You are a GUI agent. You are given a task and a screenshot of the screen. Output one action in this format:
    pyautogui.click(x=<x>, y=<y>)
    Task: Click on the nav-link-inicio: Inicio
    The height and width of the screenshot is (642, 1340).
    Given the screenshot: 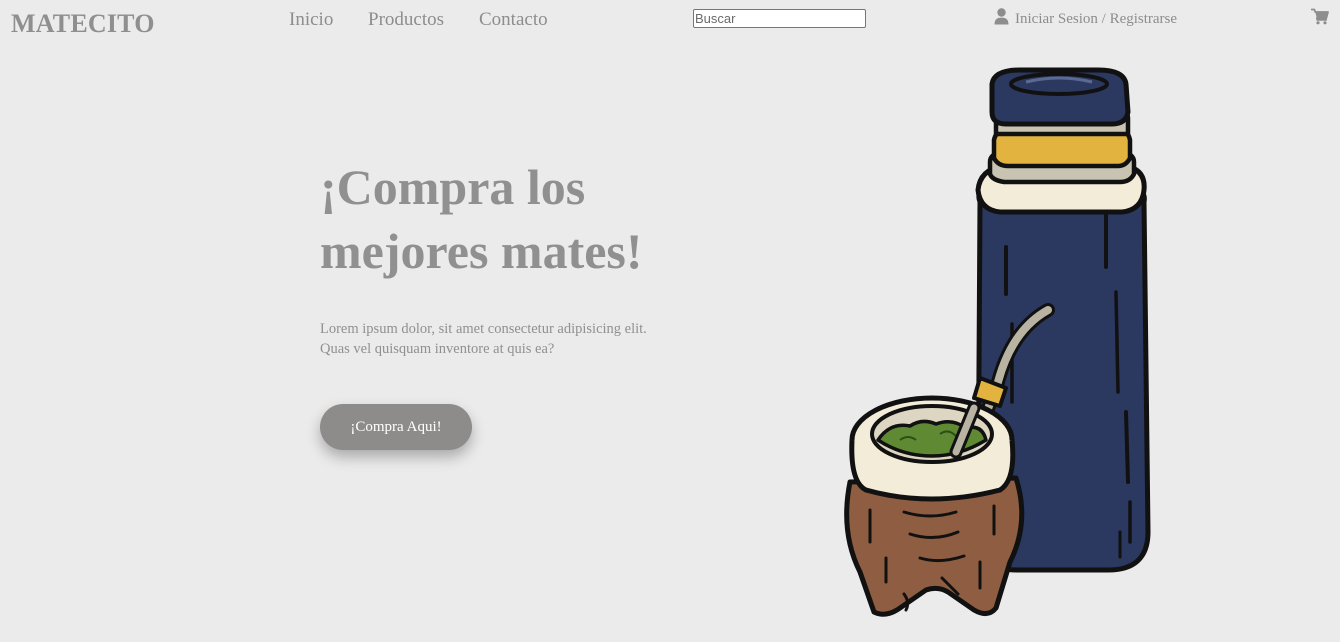 What is the action you would take?
    pyautogui.click(x=311, y=20)
    